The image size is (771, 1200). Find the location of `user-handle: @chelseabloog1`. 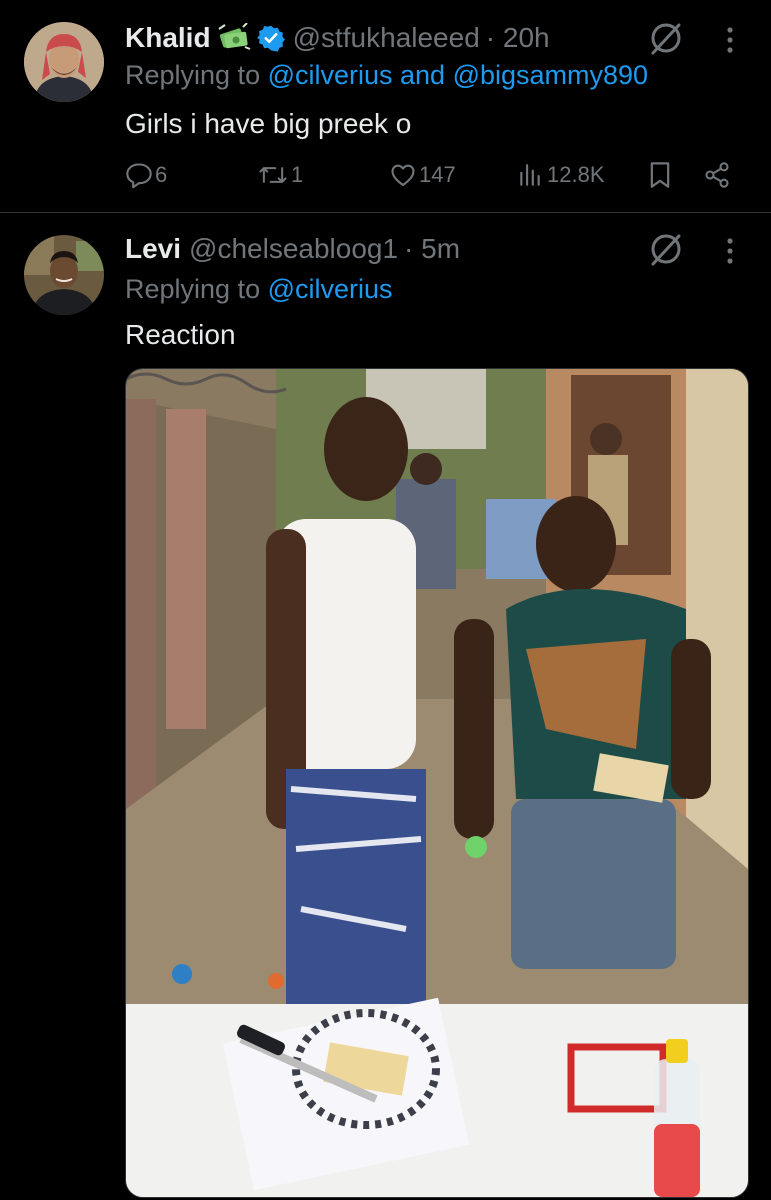

user-handle: @chelseabloog1 is located at coordinates (293, 249).